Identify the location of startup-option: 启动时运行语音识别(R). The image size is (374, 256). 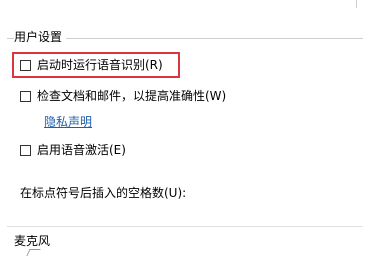
(91, 65).